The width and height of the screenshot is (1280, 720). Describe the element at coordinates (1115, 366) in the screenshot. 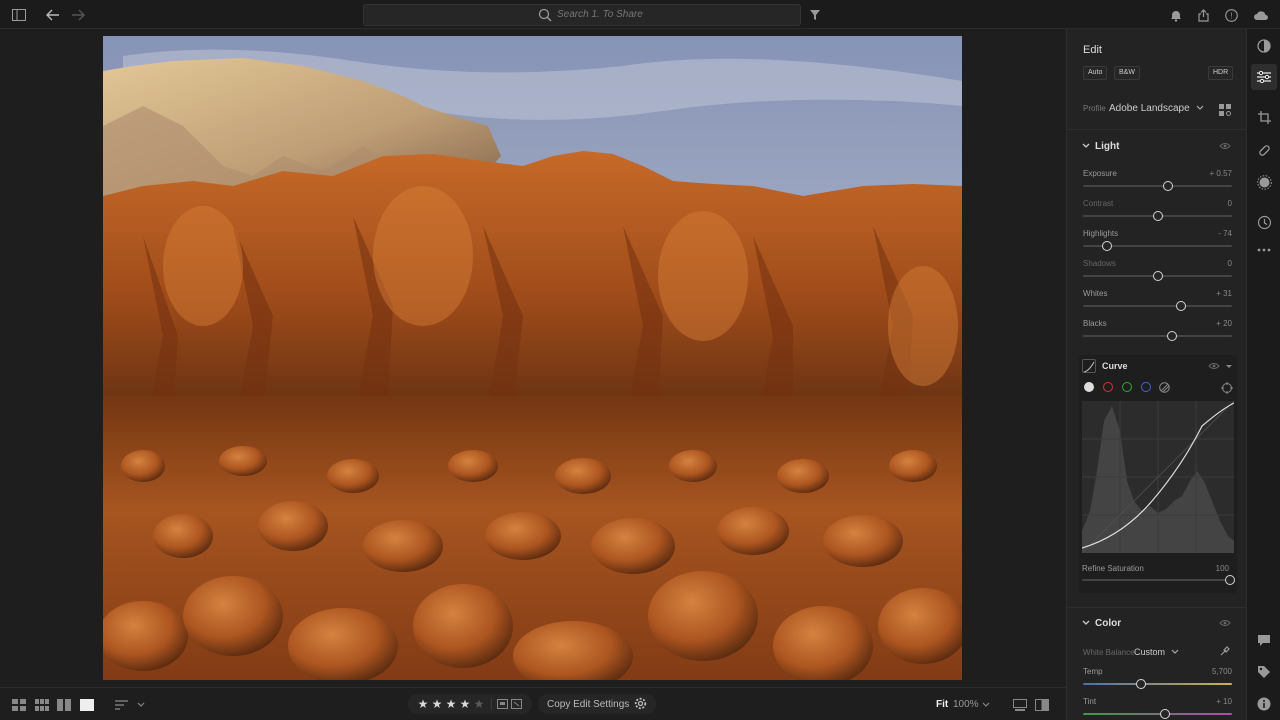

I see `curve-section-title: Curve` at that location.